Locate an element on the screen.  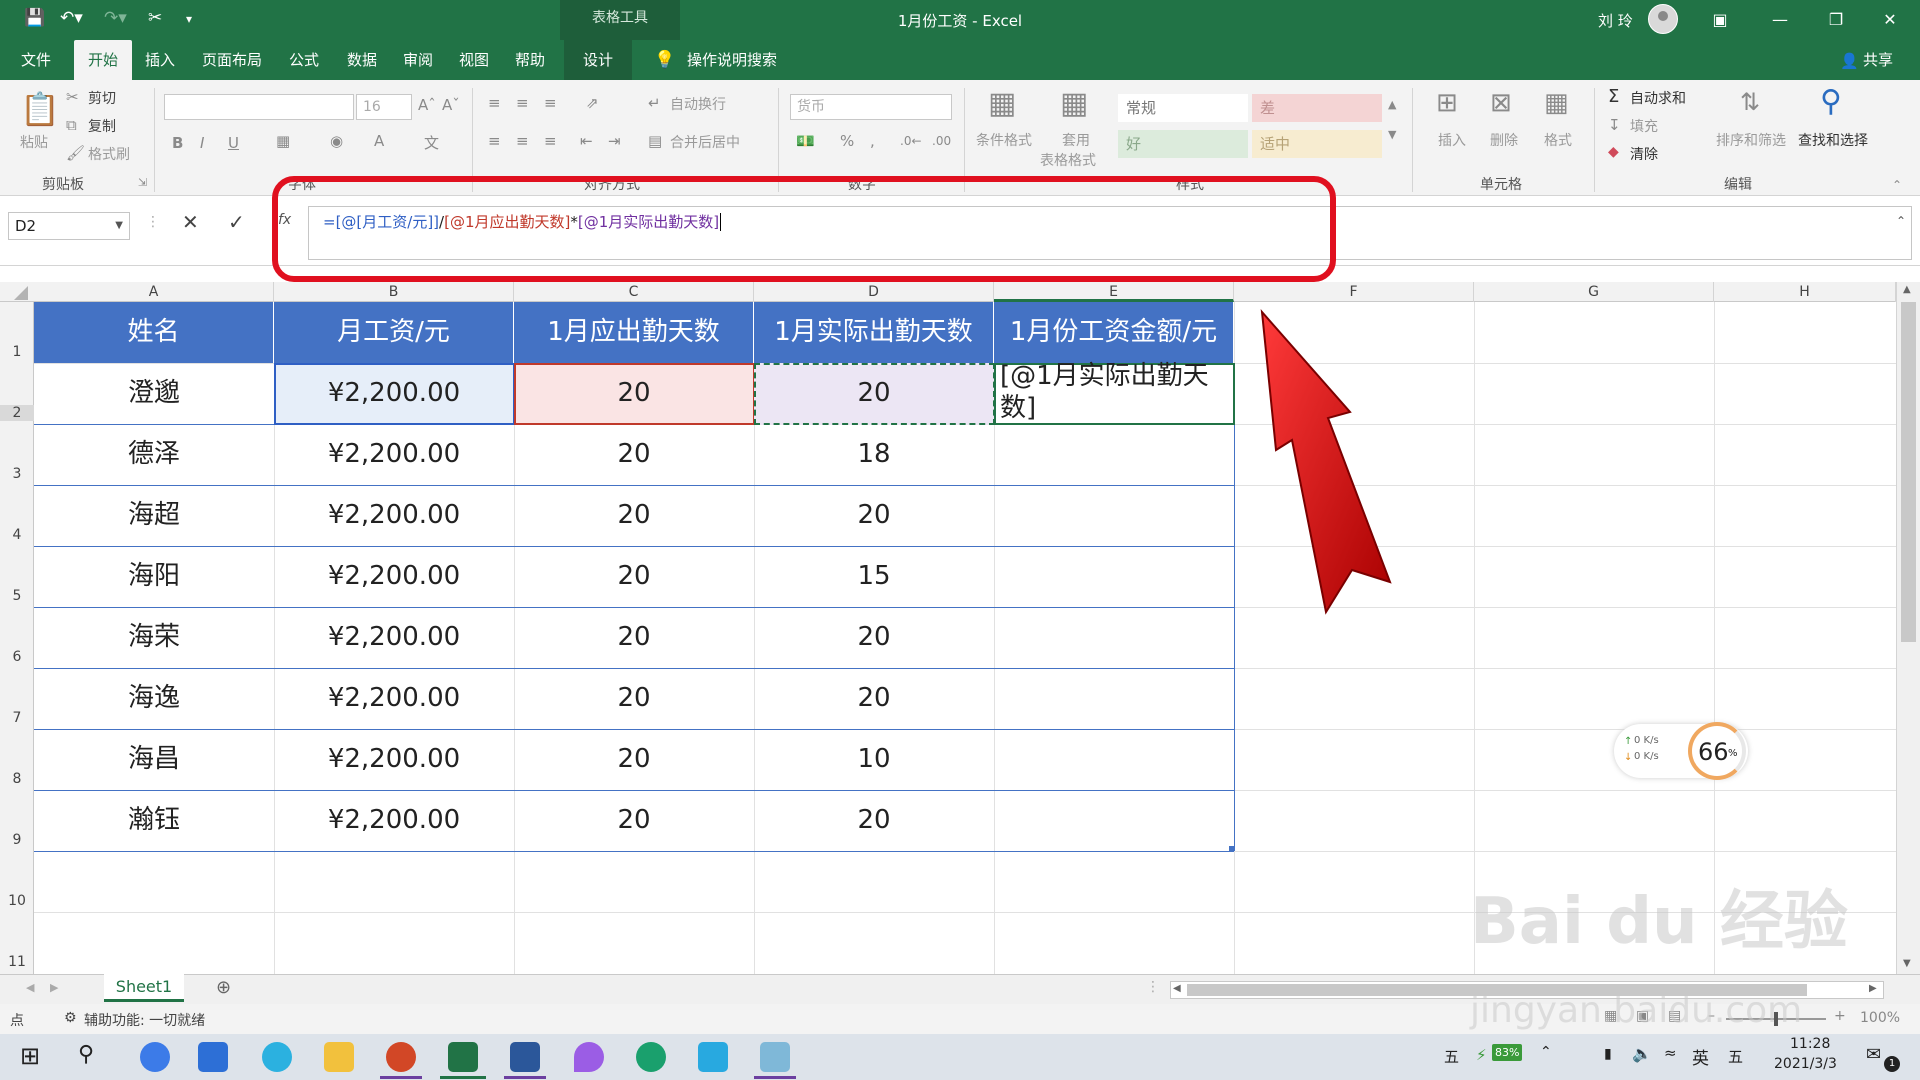
table-cell: 海昌 is located at coordinates (154, 759).